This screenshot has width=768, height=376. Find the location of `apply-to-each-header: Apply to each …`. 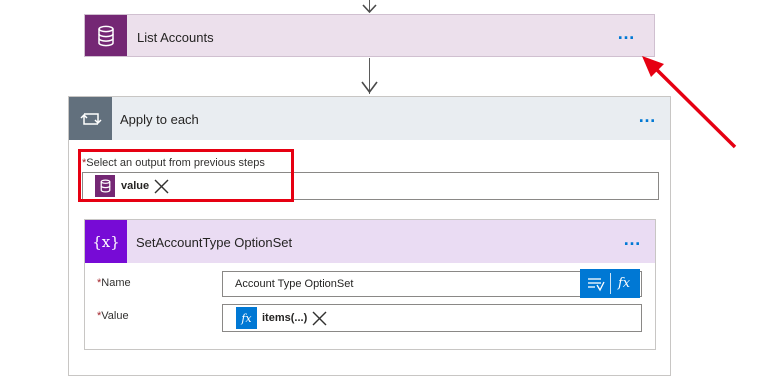

apply-to-each-header: Apply to each … is located at coordinates (369, 118).